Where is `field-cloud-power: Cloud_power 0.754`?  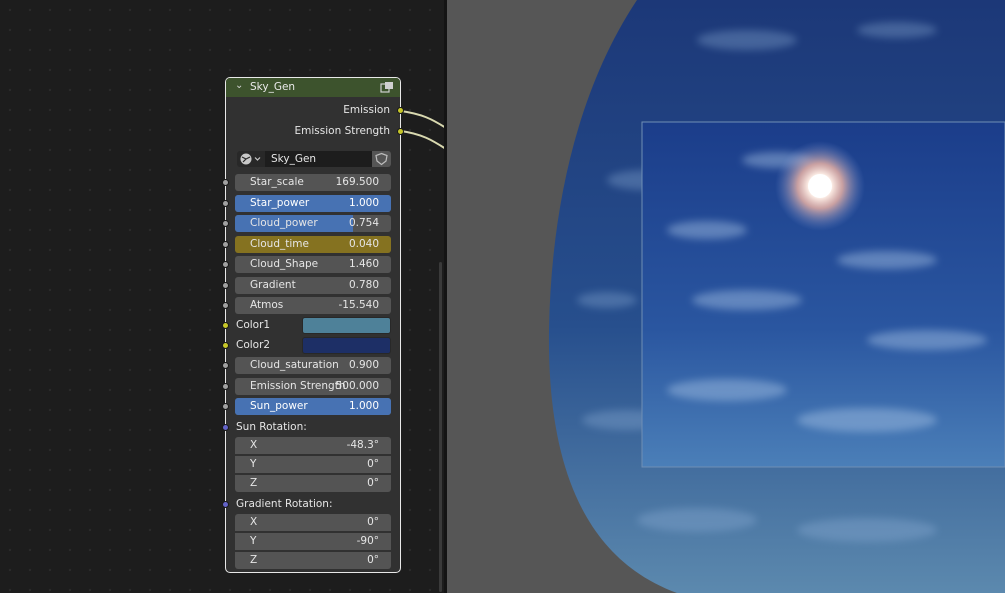 field-cloud-power: Cloud_power 0.754 is located at coordinates (313, 223).